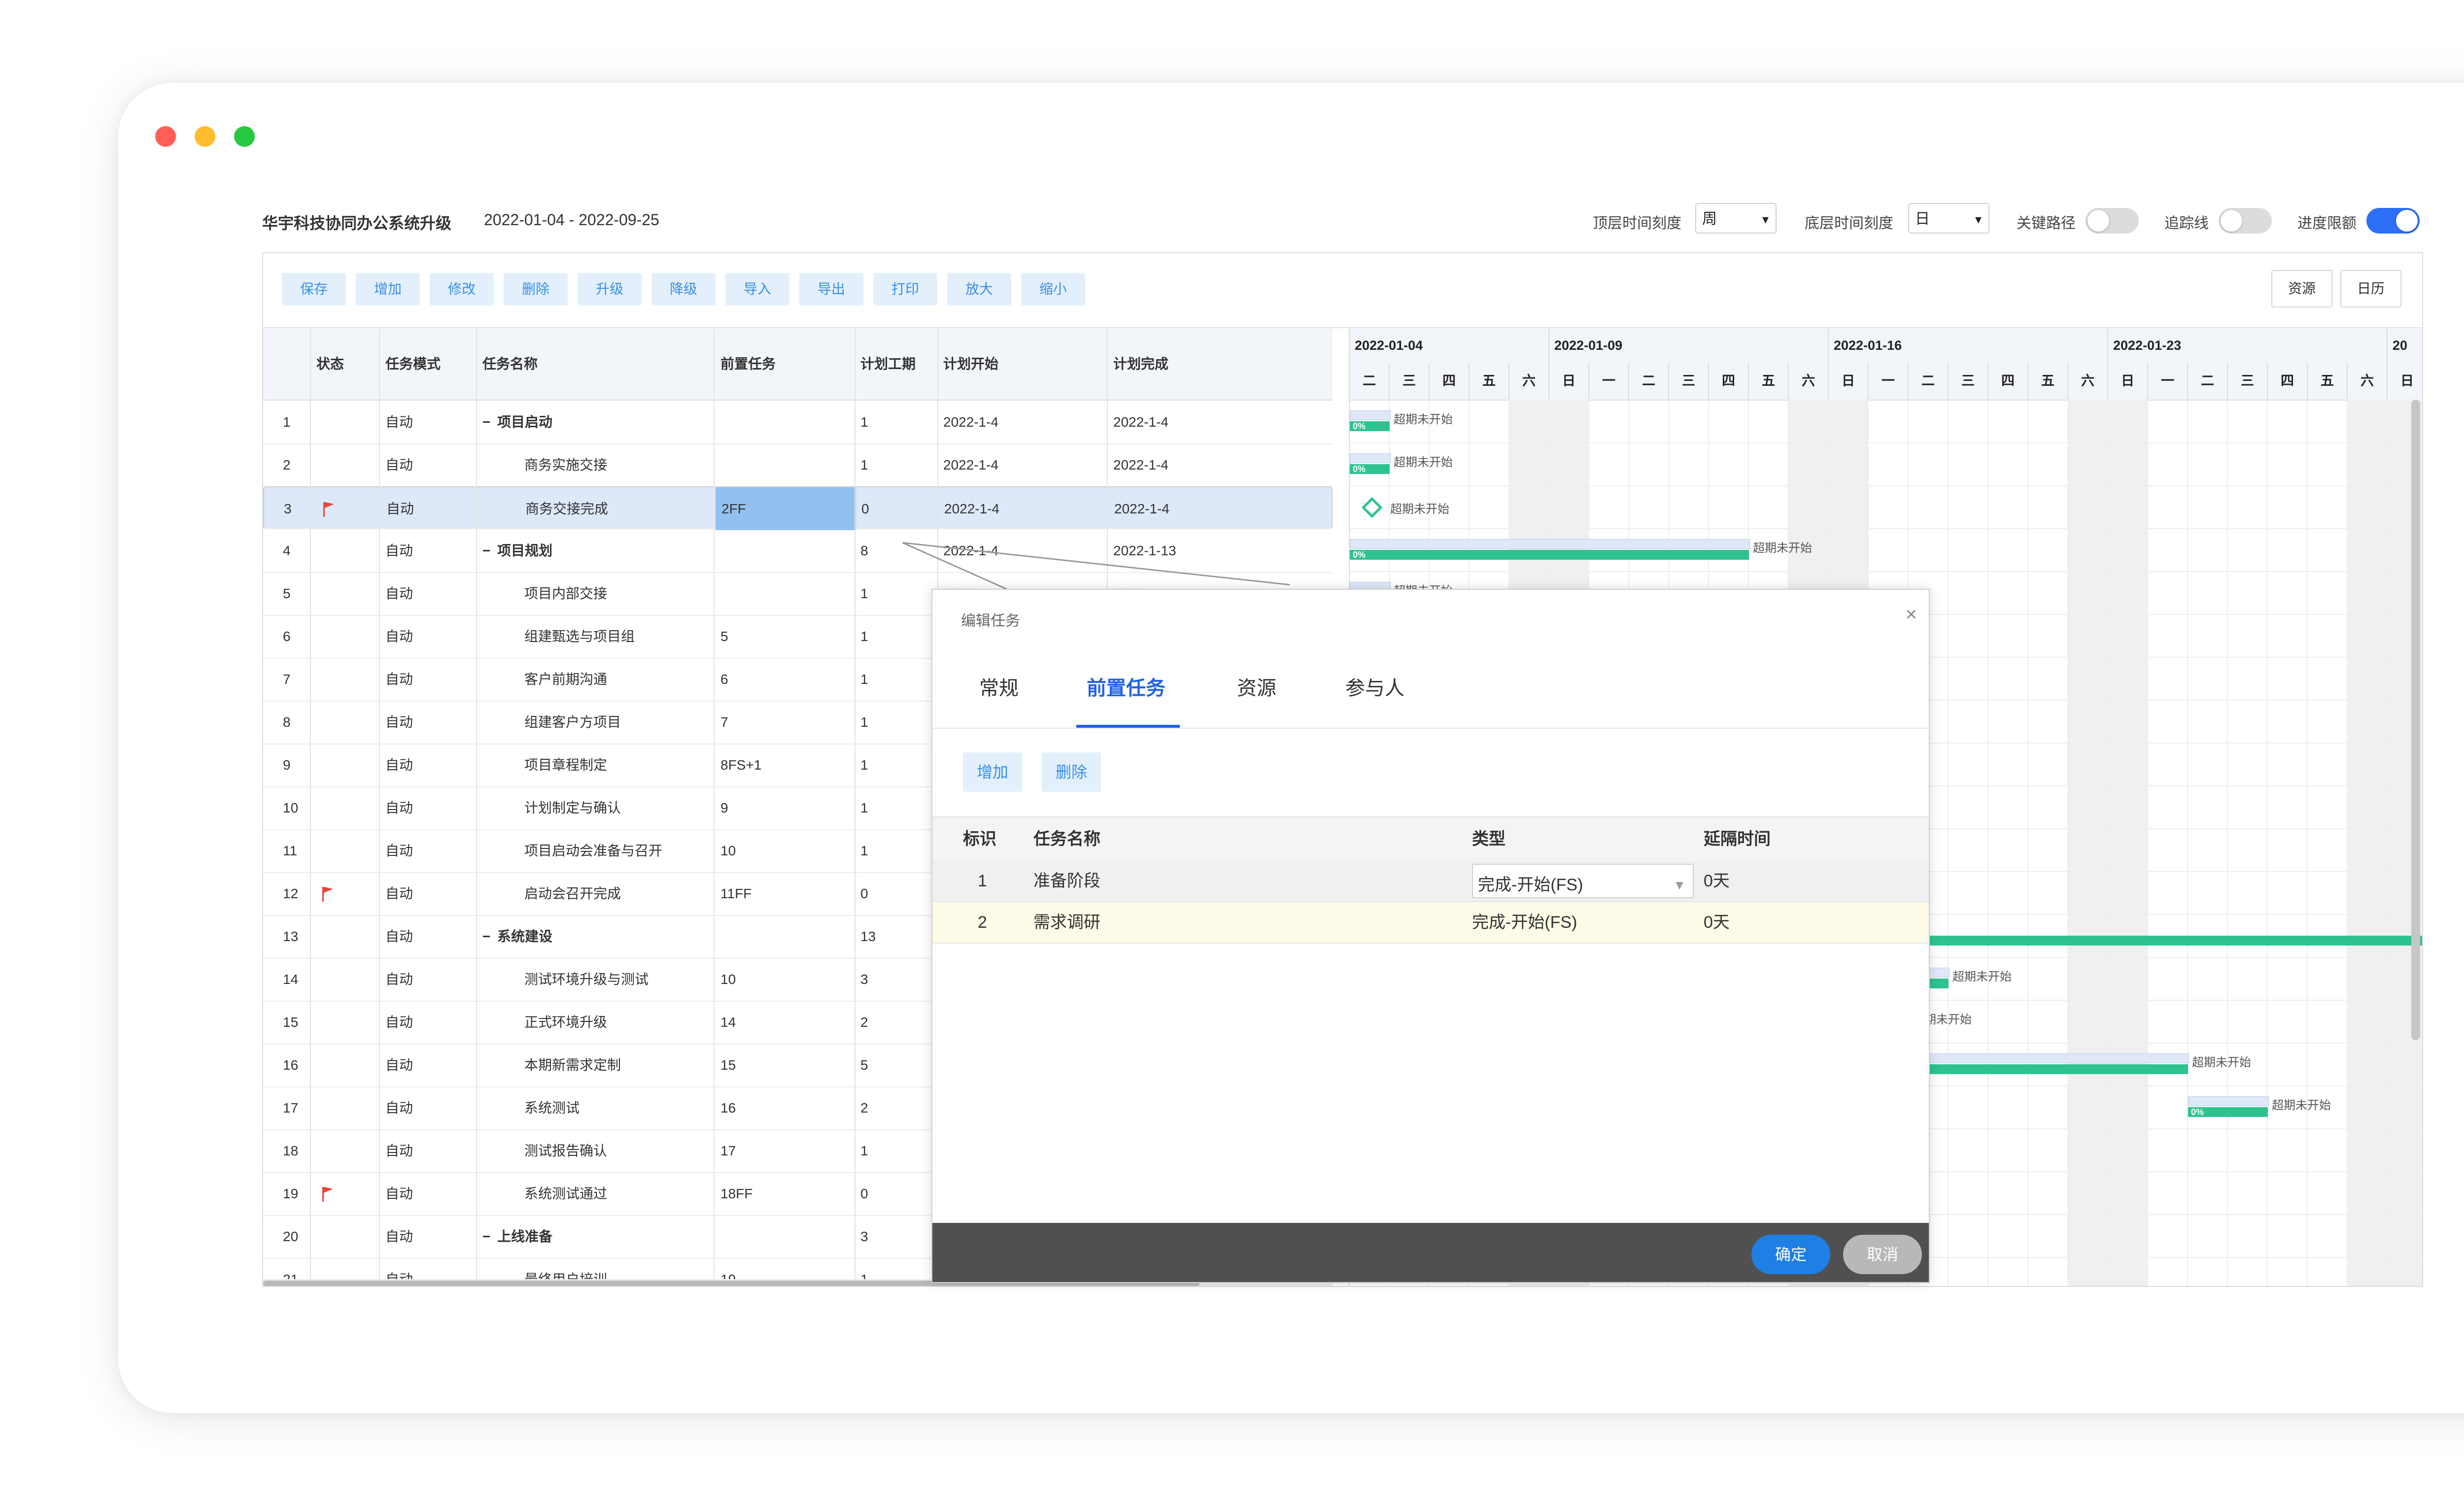 The height and width of the screenshot is (1488, 2464). I want to click on header-start: 计划开始, so click(970, 364).